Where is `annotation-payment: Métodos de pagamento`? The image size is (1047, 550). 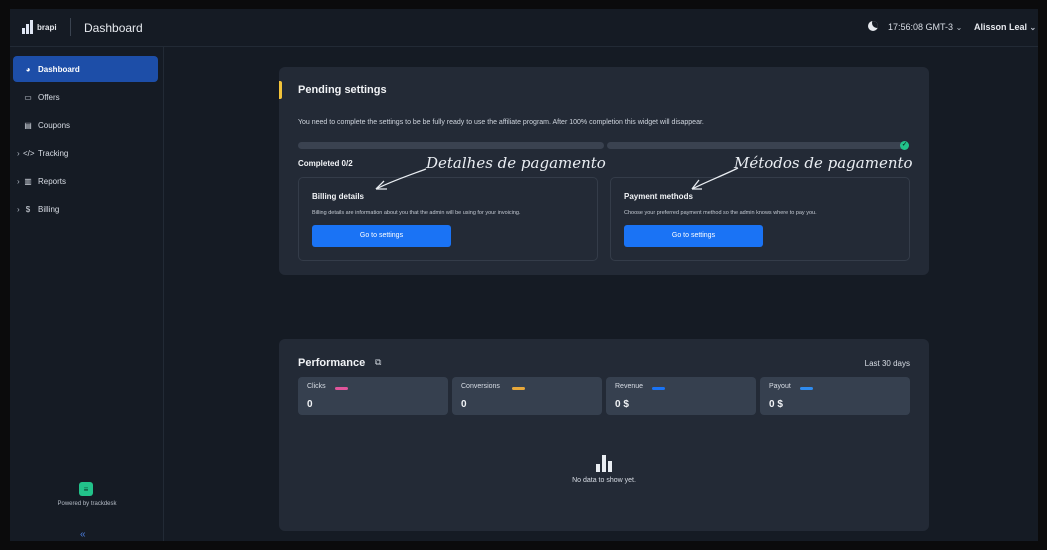
annotation-payment: Métodos de pagamento is located at coordinates (823, 163).